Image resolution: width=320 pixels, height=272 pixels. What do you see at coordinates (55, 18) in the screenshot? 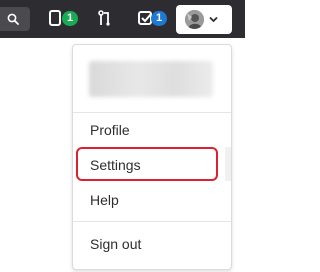
I see `issues-icon` at bounding box center [55, 18].